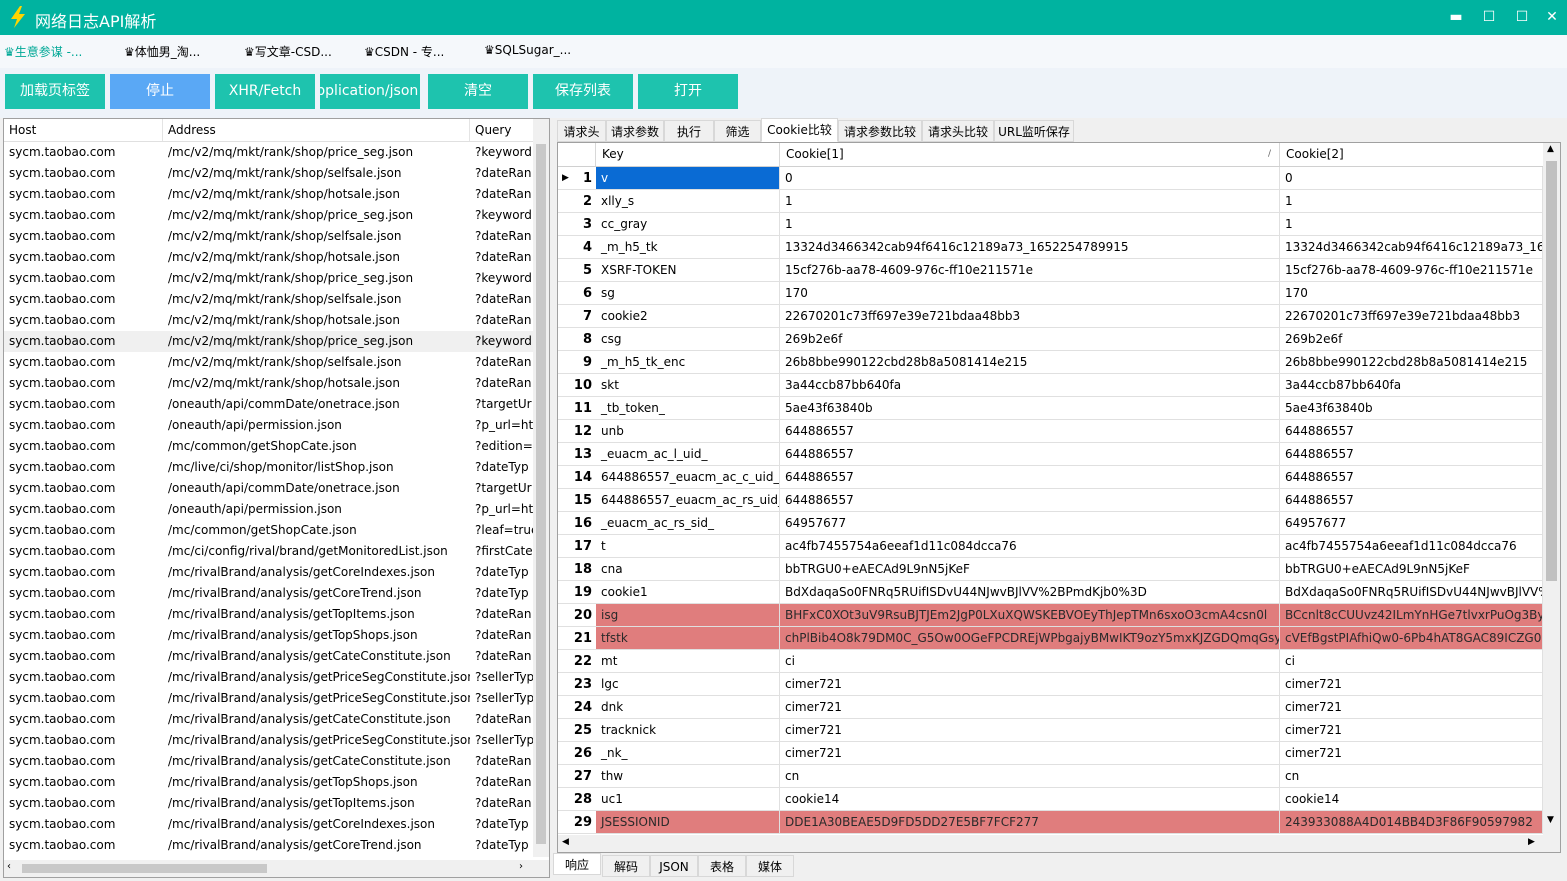 The height and width of the screenshot is (881, 1567). Describe the element at coordinates (1050, 684) in the screenshot. I see `grid-row: 23 lgc cimer721 cimer721` at that location.